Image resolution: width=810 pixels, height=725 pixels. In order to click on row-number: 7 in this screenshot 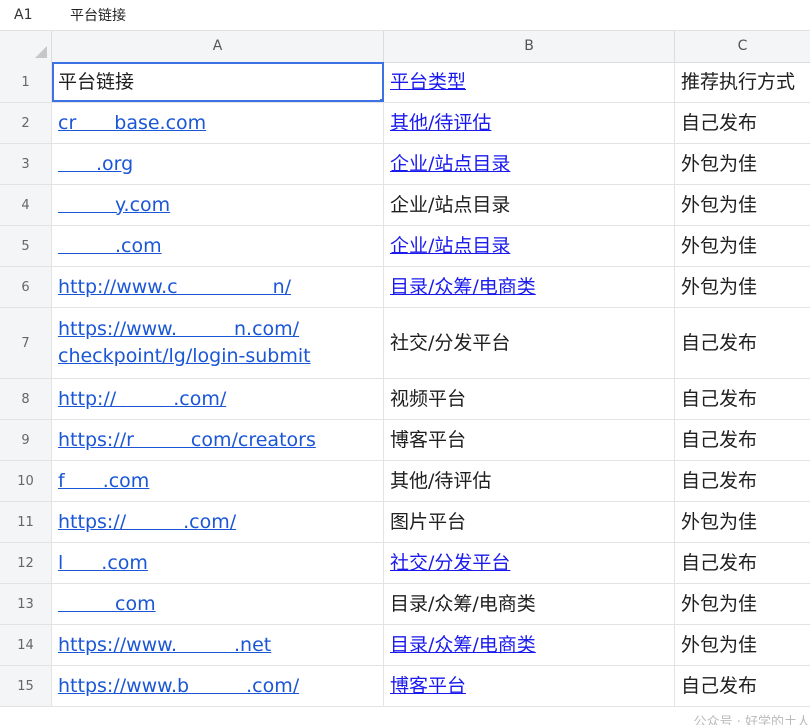, I will do `click(26, 343)`.